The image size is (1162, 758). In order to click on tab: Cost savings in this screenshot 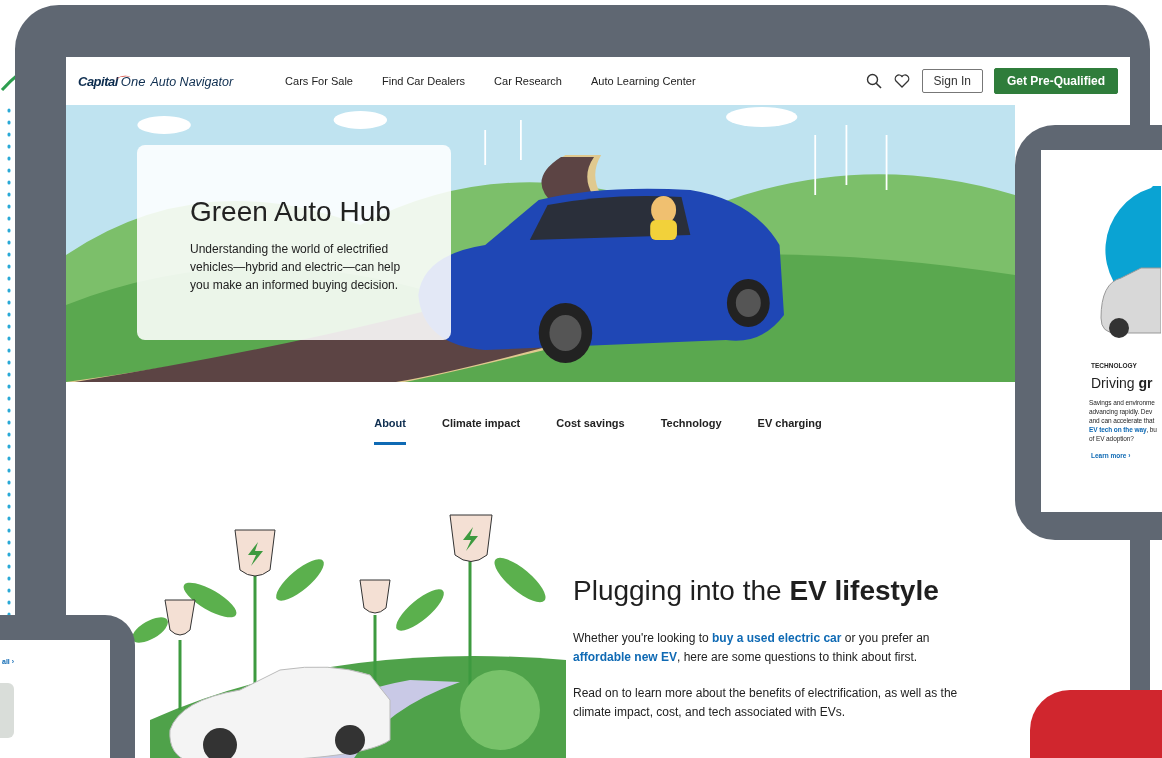, I will do `click(590, 431)`.